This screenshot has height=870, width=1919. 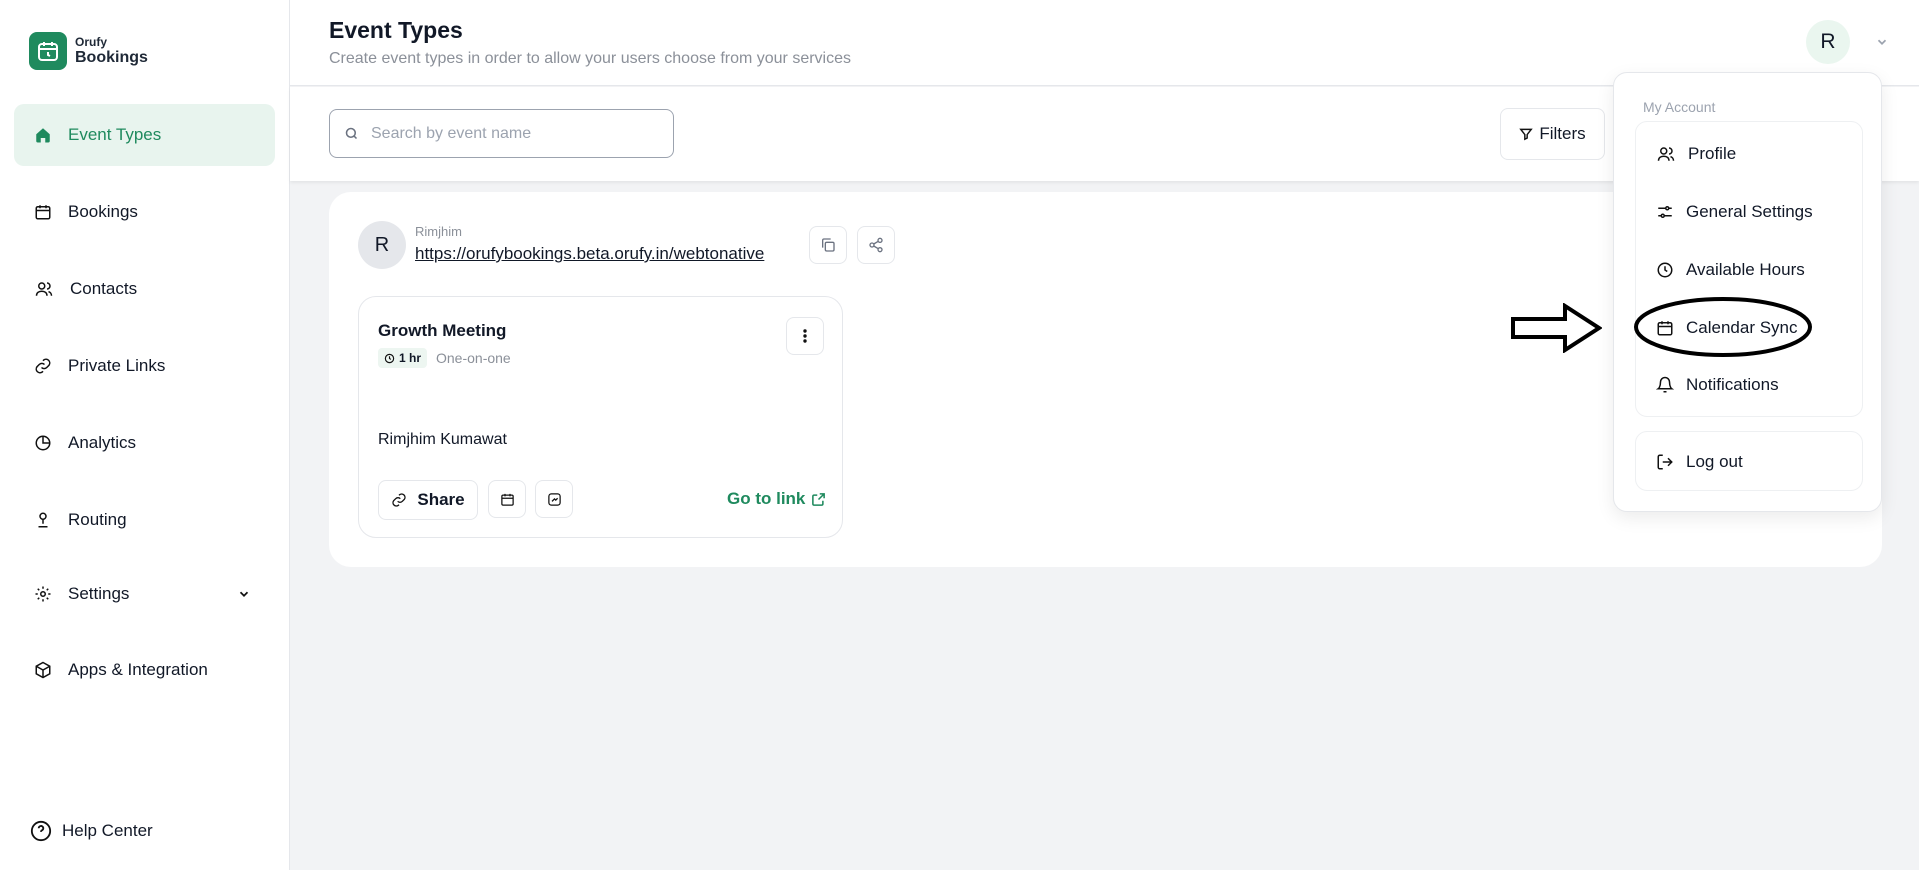 What do you see at coordinates (99, 593) in the screenshot?
I see `sidebar-item-label: Settings` at bounding box center [99, 593].